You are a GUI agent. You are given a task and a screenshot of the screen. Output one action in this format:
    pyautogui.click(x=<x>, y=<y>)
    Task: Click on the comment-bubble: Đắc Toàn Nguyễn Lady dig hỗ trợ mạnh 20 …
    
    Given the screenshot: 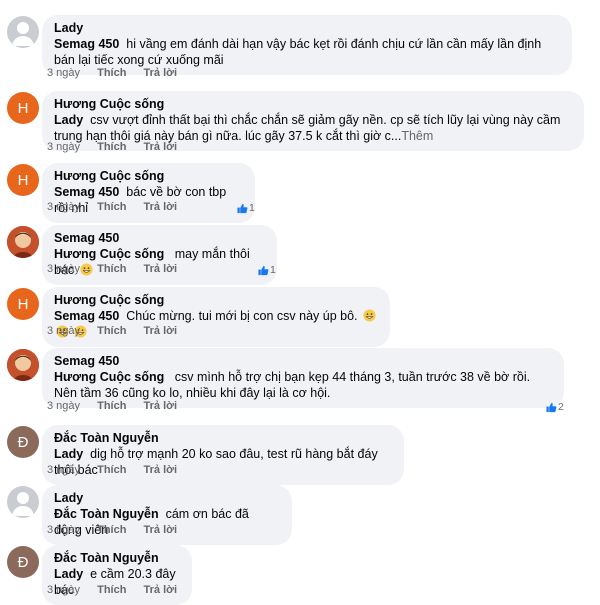 What is the action you would take?
    pyautogui.click(x=223, y=455)
    